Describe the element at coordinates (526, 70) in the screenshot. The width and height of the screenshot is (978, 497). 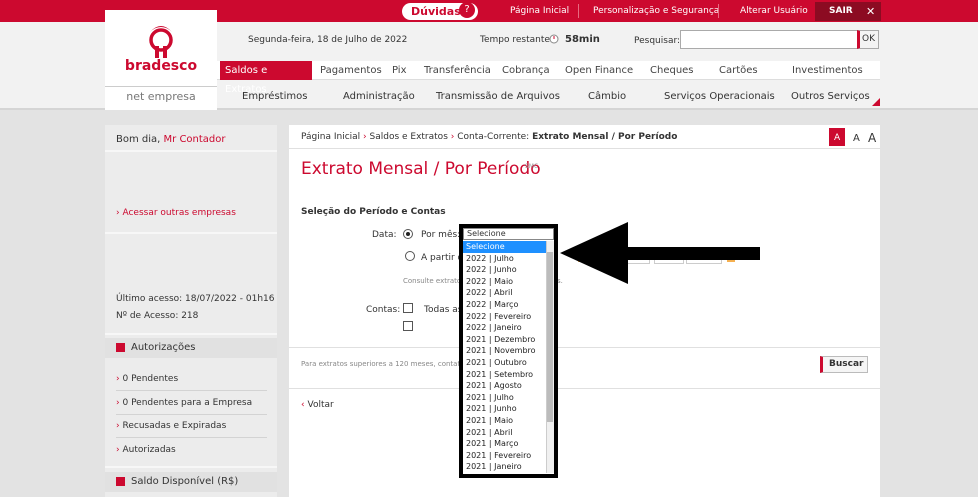
I see `tab-cobranca: Cobrança` at that location.